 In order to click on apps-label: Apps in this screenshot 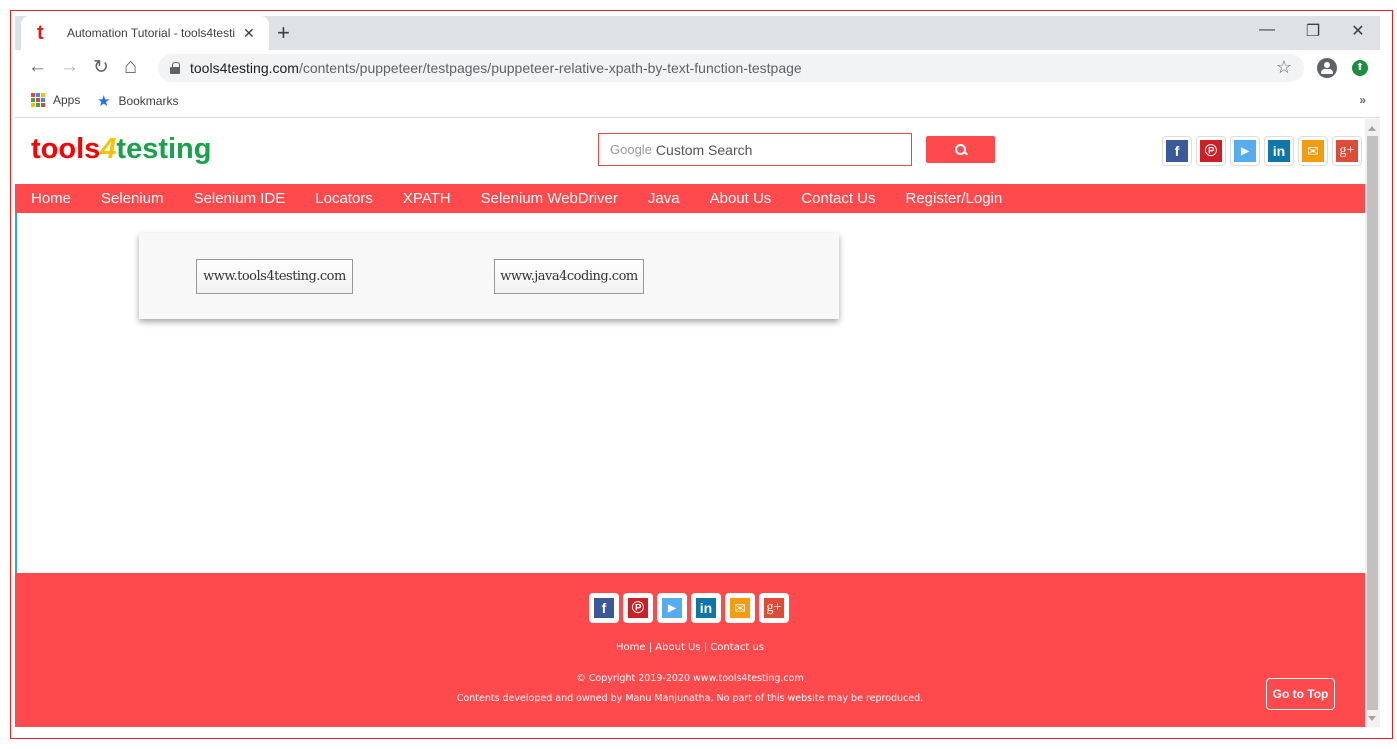, I will do `click(67, 100)`.